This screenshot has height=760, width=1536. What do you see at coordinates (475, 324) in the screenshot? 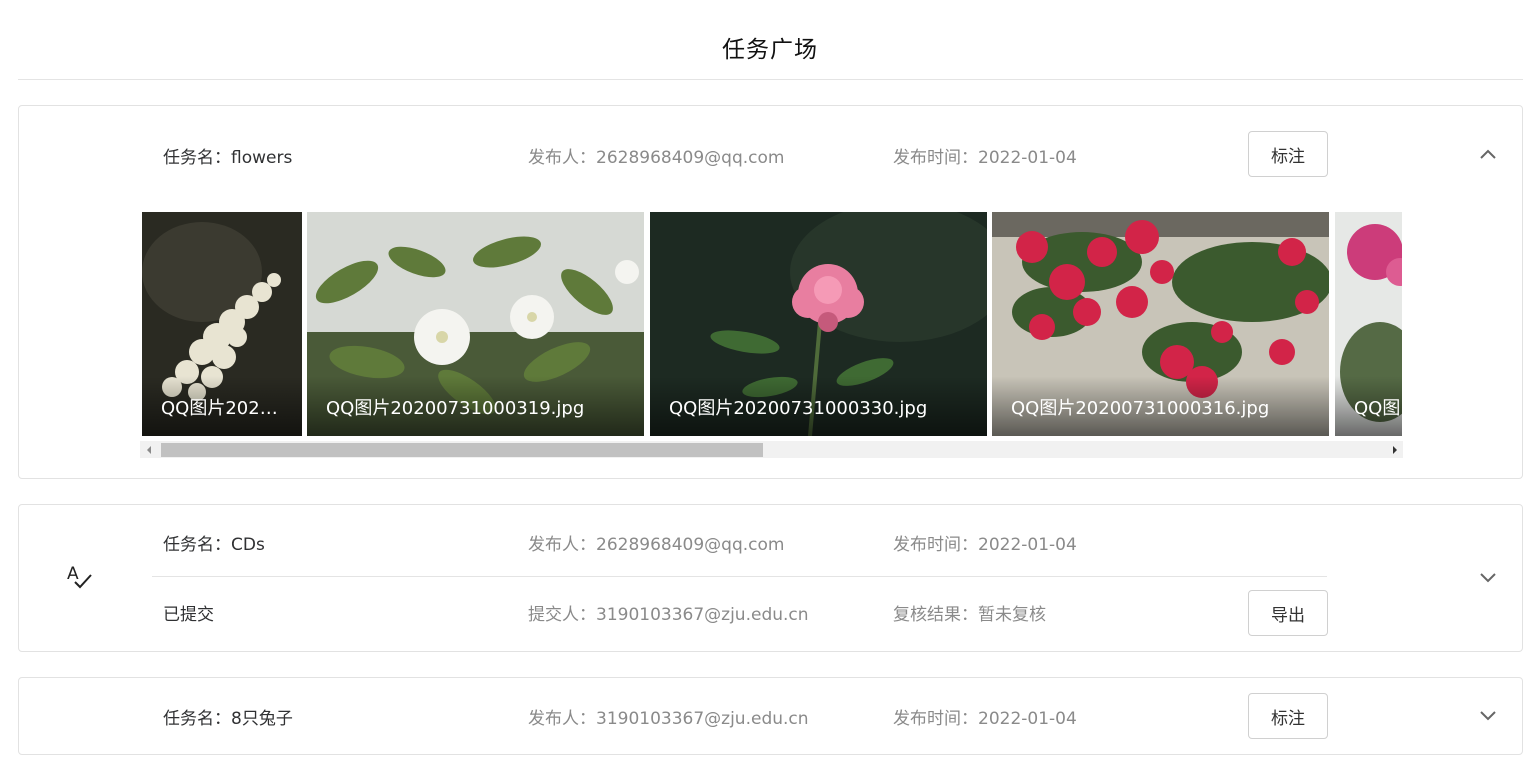
I see `image-tile: QQ图片20200731000319.jpg` at bounding box center [475, 324].